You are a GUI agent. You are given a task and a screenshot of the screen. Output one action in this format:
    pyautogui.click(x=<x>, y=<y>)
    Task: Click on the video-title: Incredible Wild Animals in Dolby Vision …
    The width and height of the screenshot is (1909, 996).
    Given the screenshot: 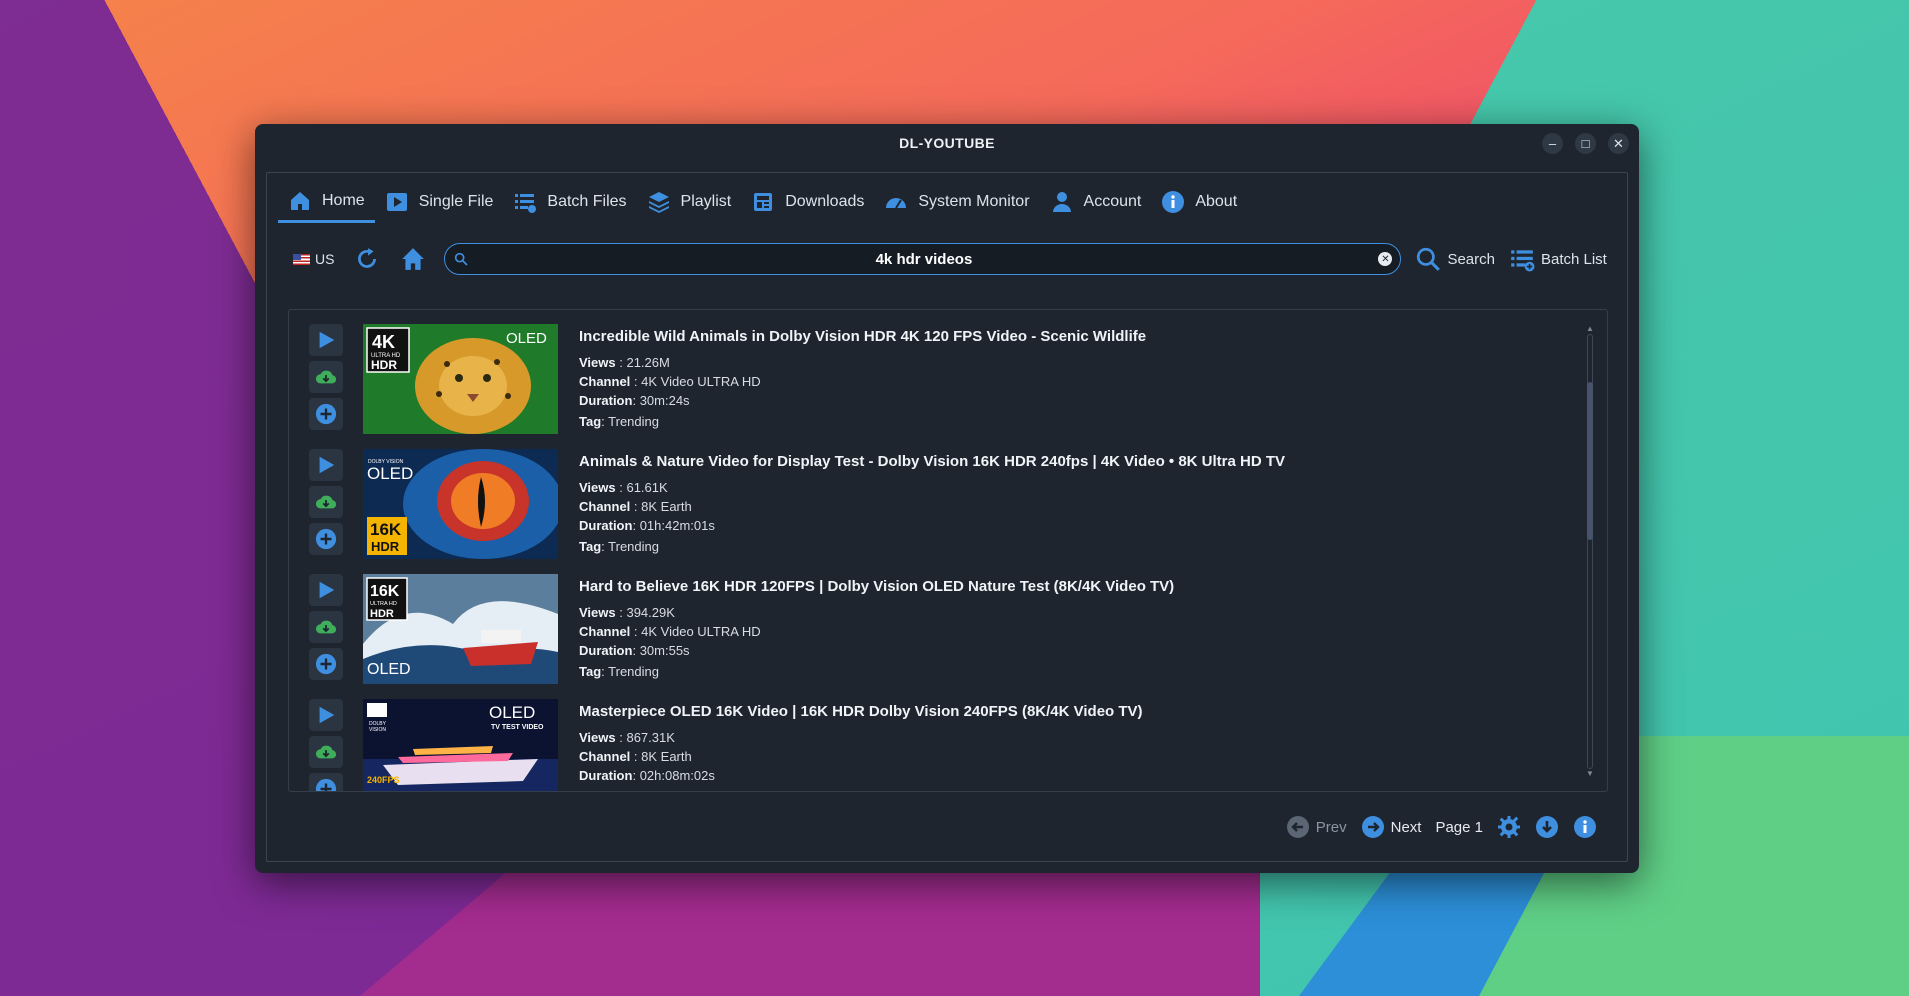 What is the action you would take?
    pyautogui.click(x=1069, y=336)
    